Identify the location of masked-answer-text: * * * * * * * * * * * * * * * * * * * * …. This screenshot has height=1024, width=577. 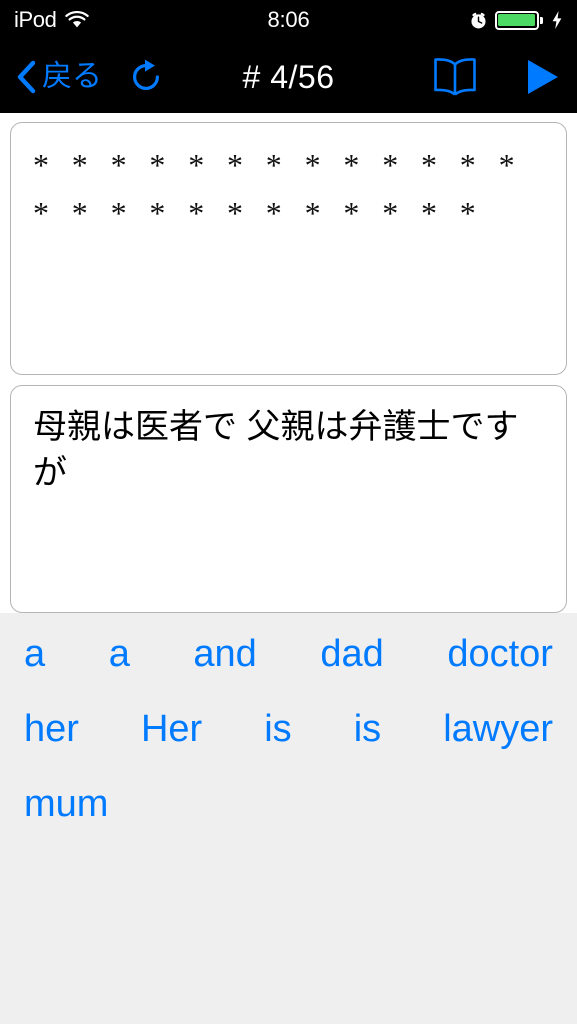
(277, 189).